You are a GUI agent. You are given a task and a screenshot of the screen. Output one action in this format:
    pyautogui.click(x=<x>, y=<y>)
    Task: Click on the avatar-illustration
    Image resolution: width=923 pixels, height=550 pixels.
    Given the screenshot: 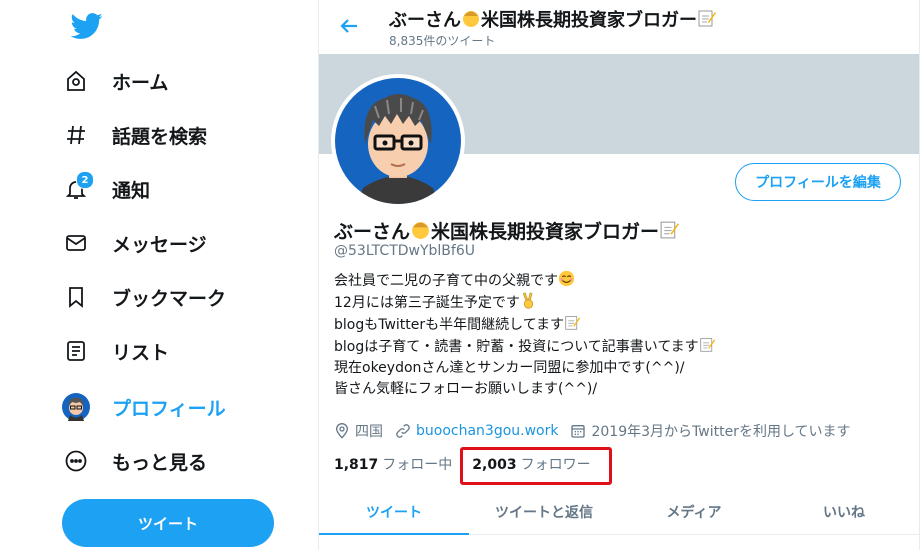 What is the action you would take?
    pyautogui.click(x=398, y=141)
    